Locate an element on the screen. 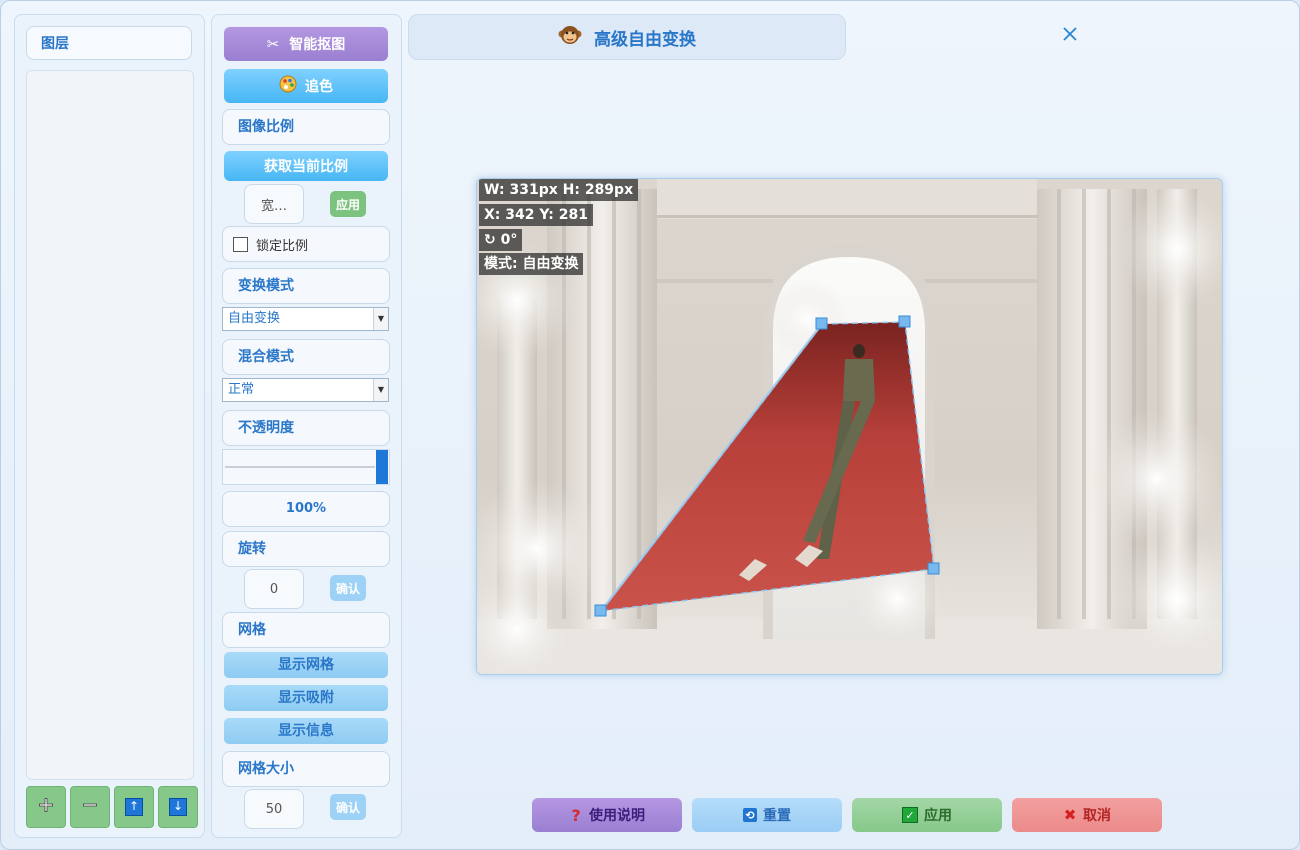 This screenshot has width=1300, height=850. dialog-title-bar: 高级自由变换 is located at coordinates (627, 37).